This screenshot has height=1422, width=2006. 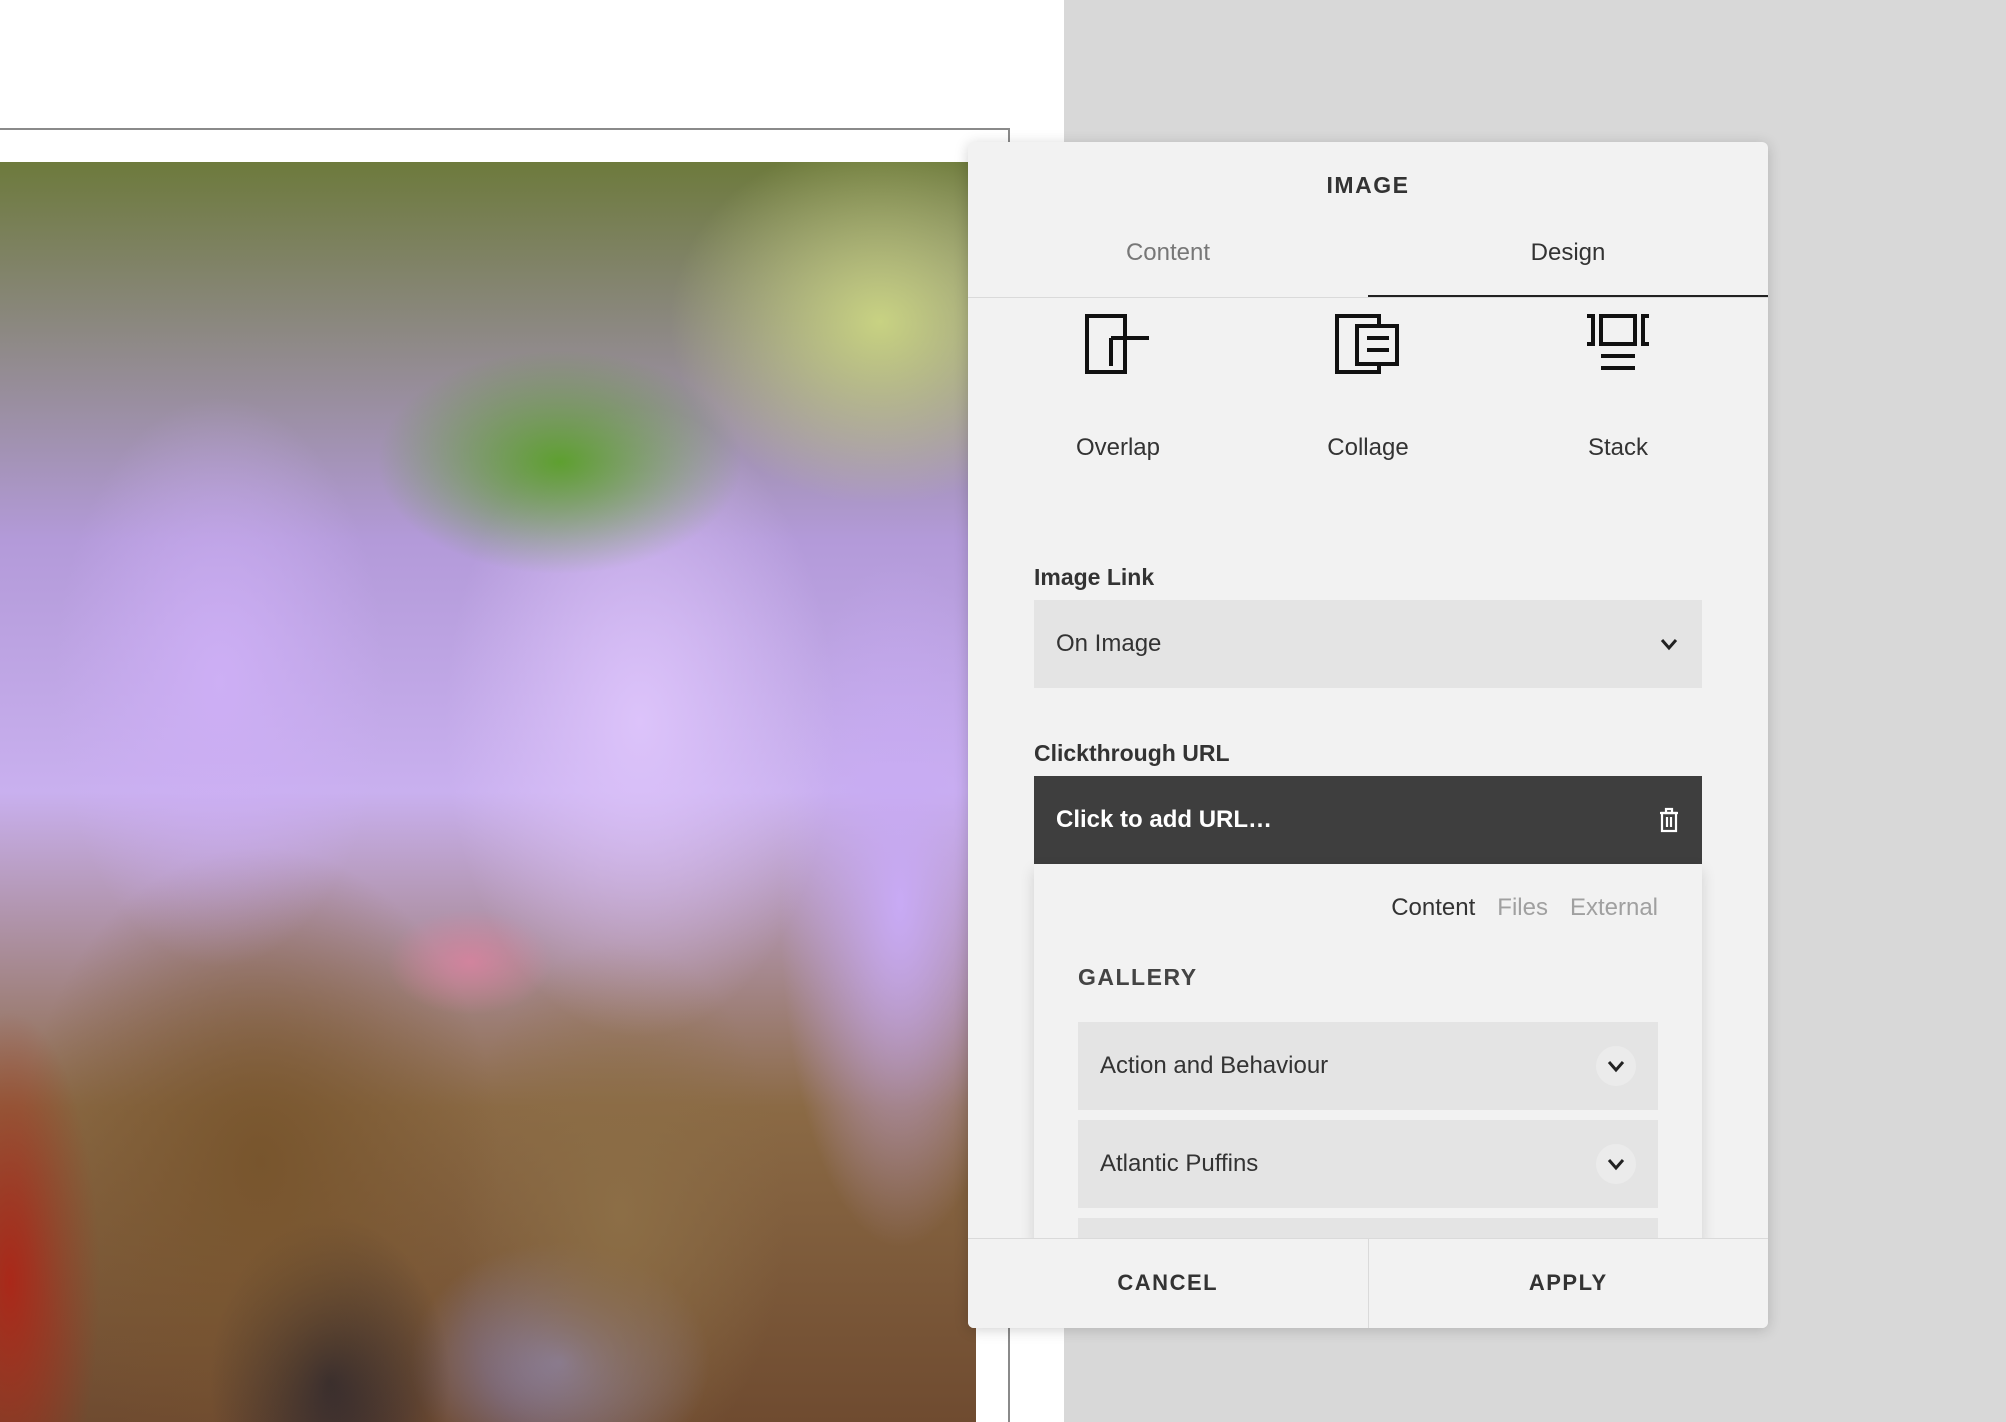 I want to click on stack-layout-icon, so click(x=1618, y=342).